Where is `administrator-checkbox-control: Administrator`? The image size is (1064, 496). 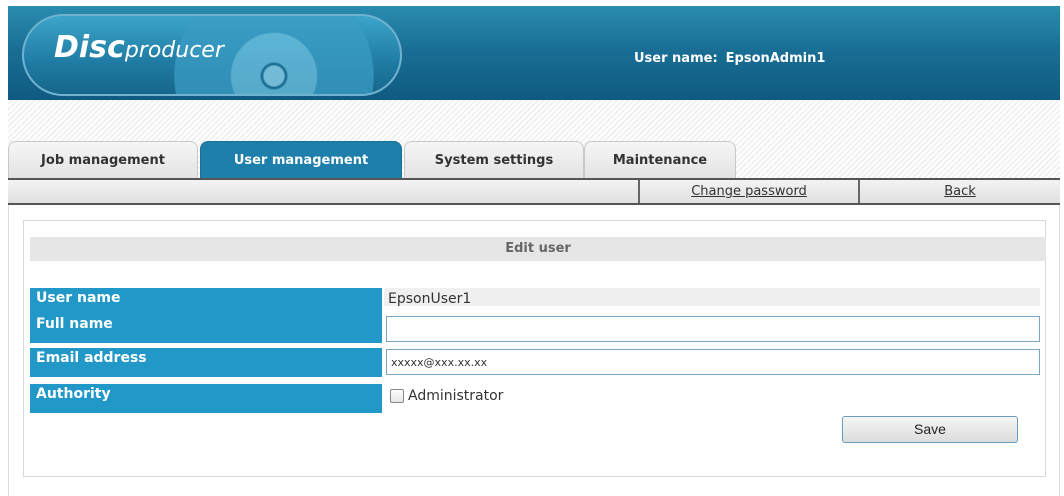
administrator-checkbox-control: Administrator is located at coordinates (446, 396).